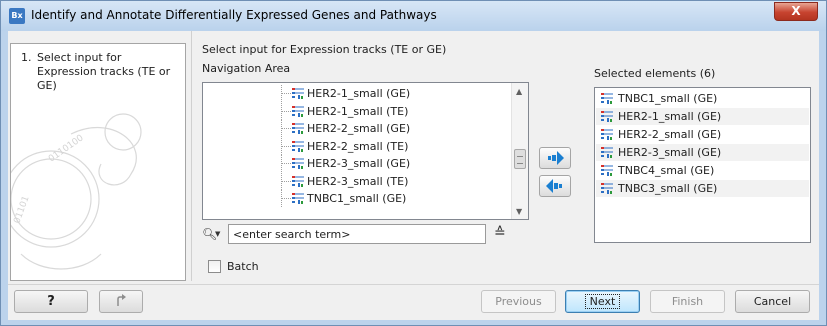 The height and width of the screenshot is (326, 827). Describe the element at coordinates (17, 16) in the screenshot. I see `app-icon: Bx` at that location.